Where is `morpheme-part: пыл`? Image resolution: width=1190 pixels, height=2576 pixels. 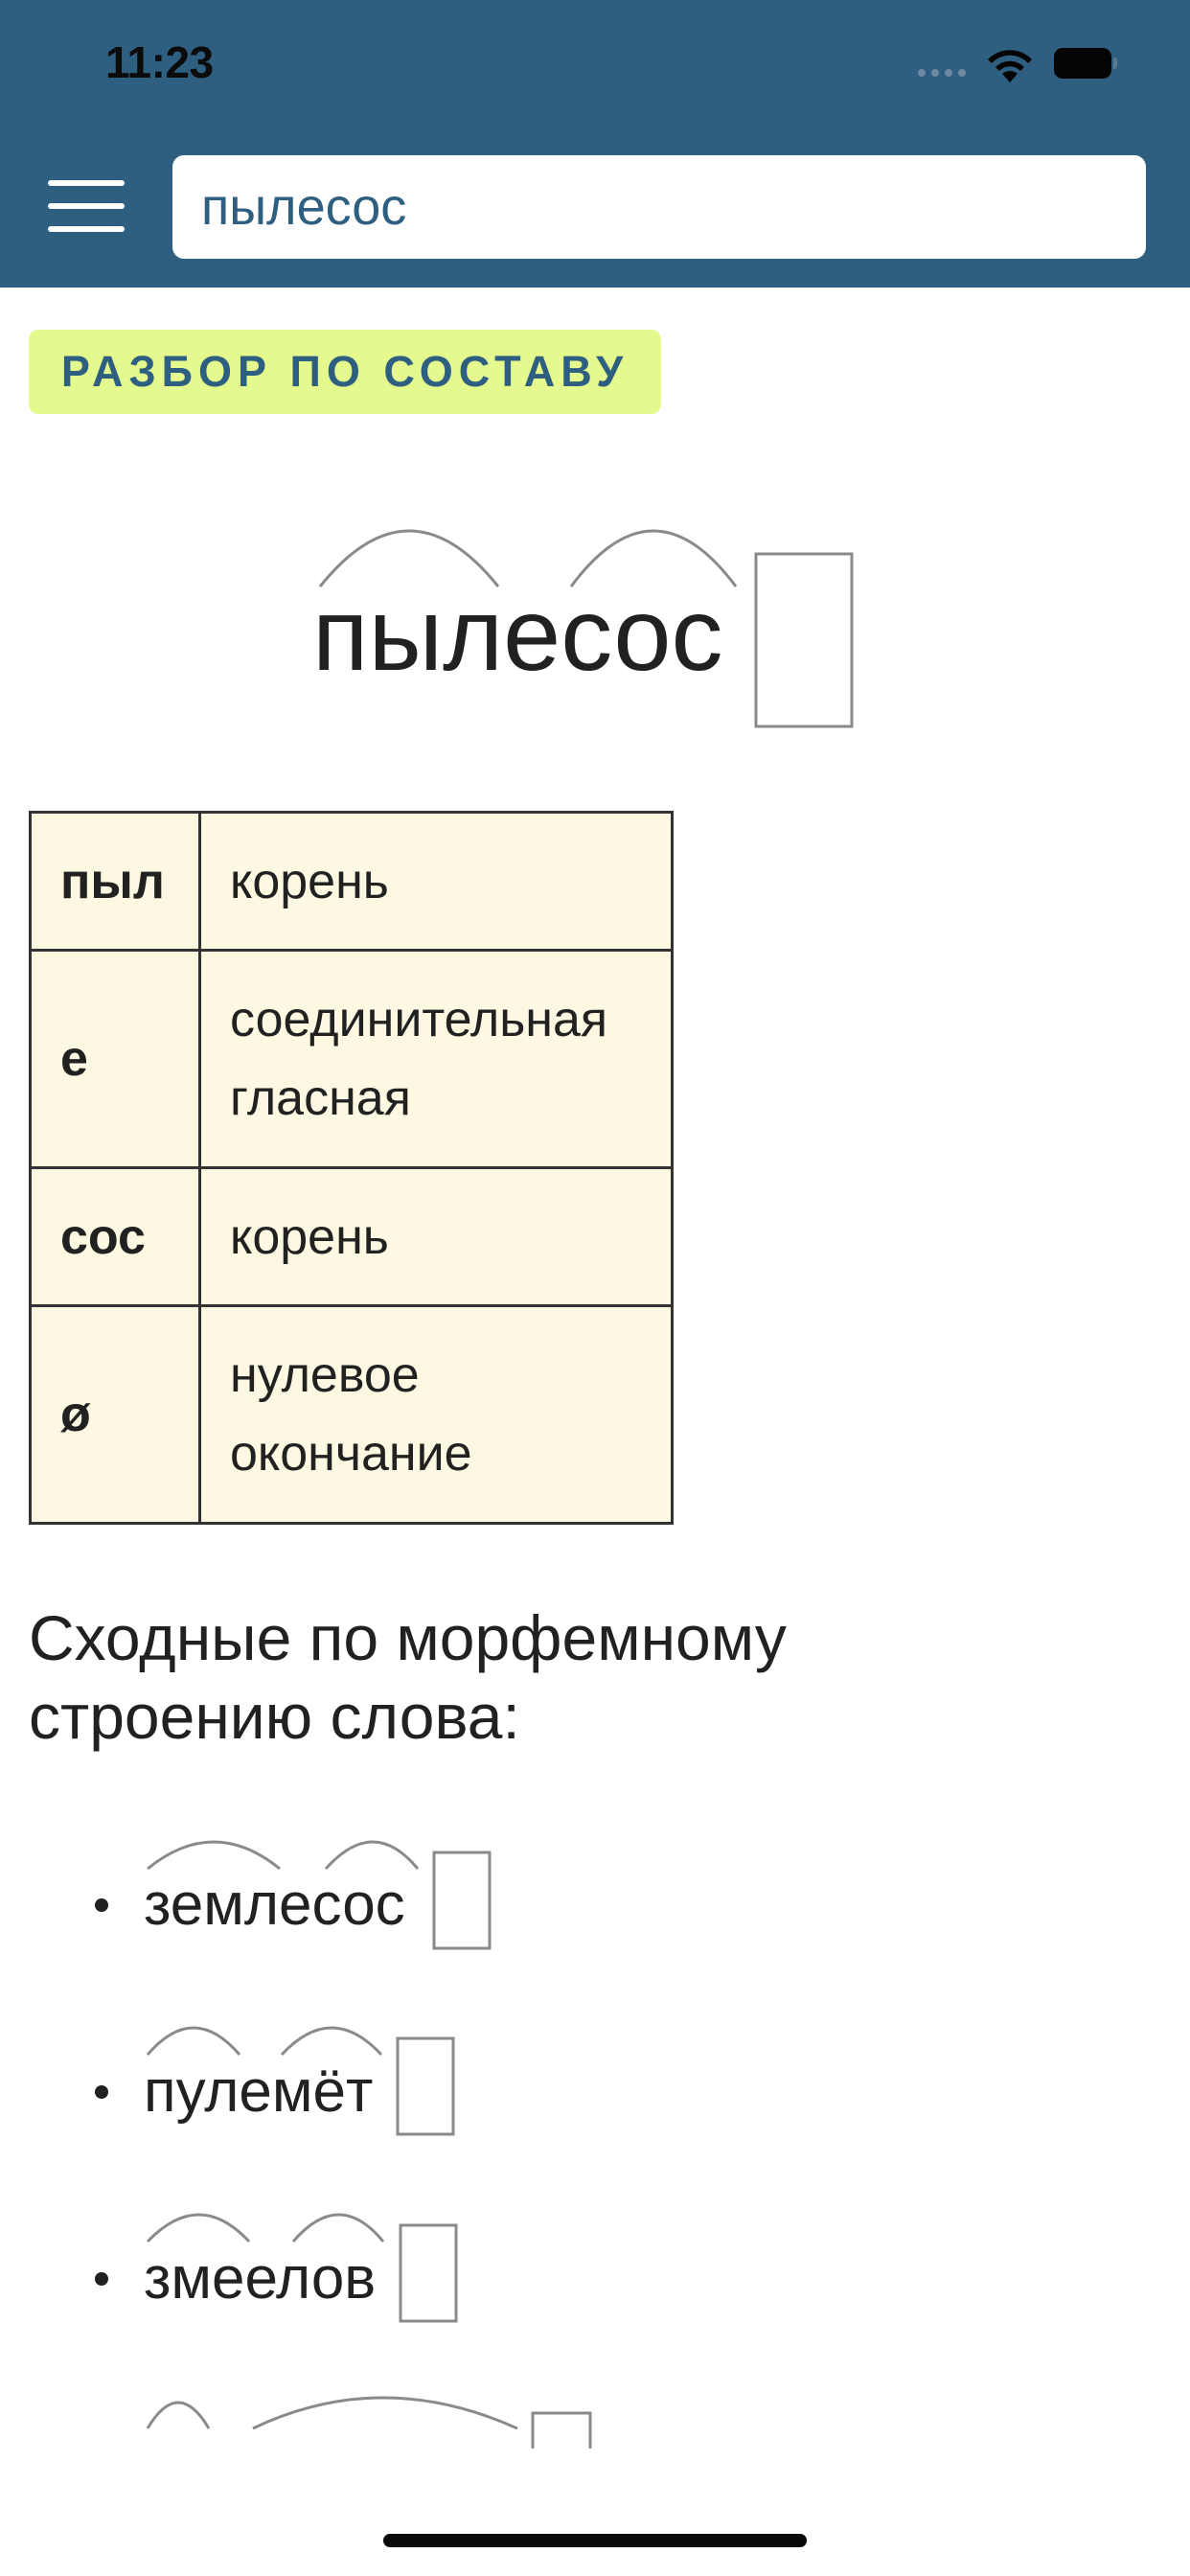 morpheme-part: пыл is located at coordinates (115, 881).